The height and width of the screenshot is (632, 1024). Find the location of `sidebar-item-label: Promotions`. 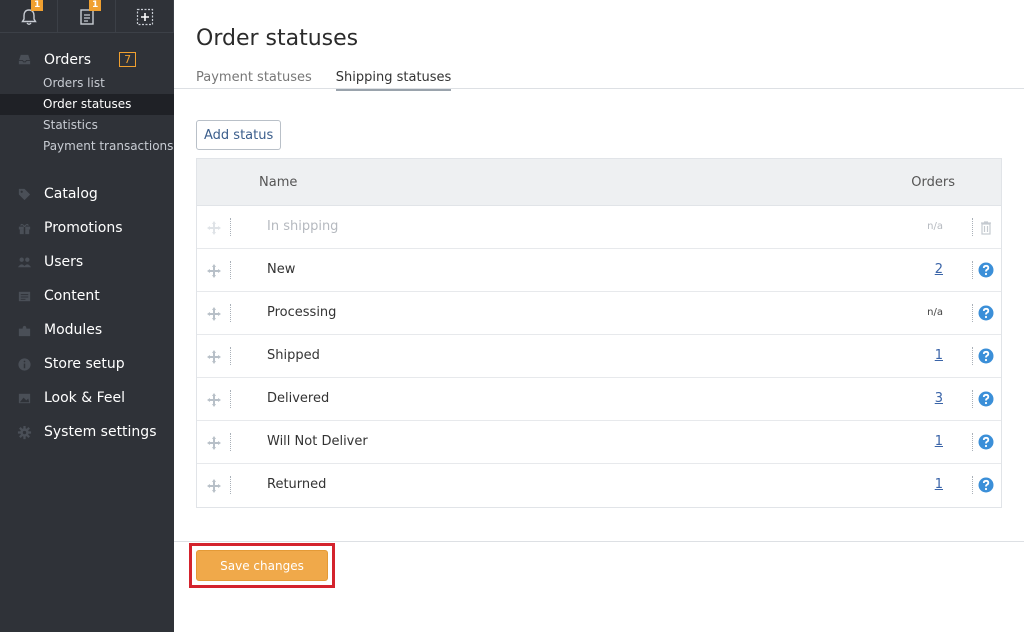

sidebar-item-label: Promotions is located at coordinates (83, 228).